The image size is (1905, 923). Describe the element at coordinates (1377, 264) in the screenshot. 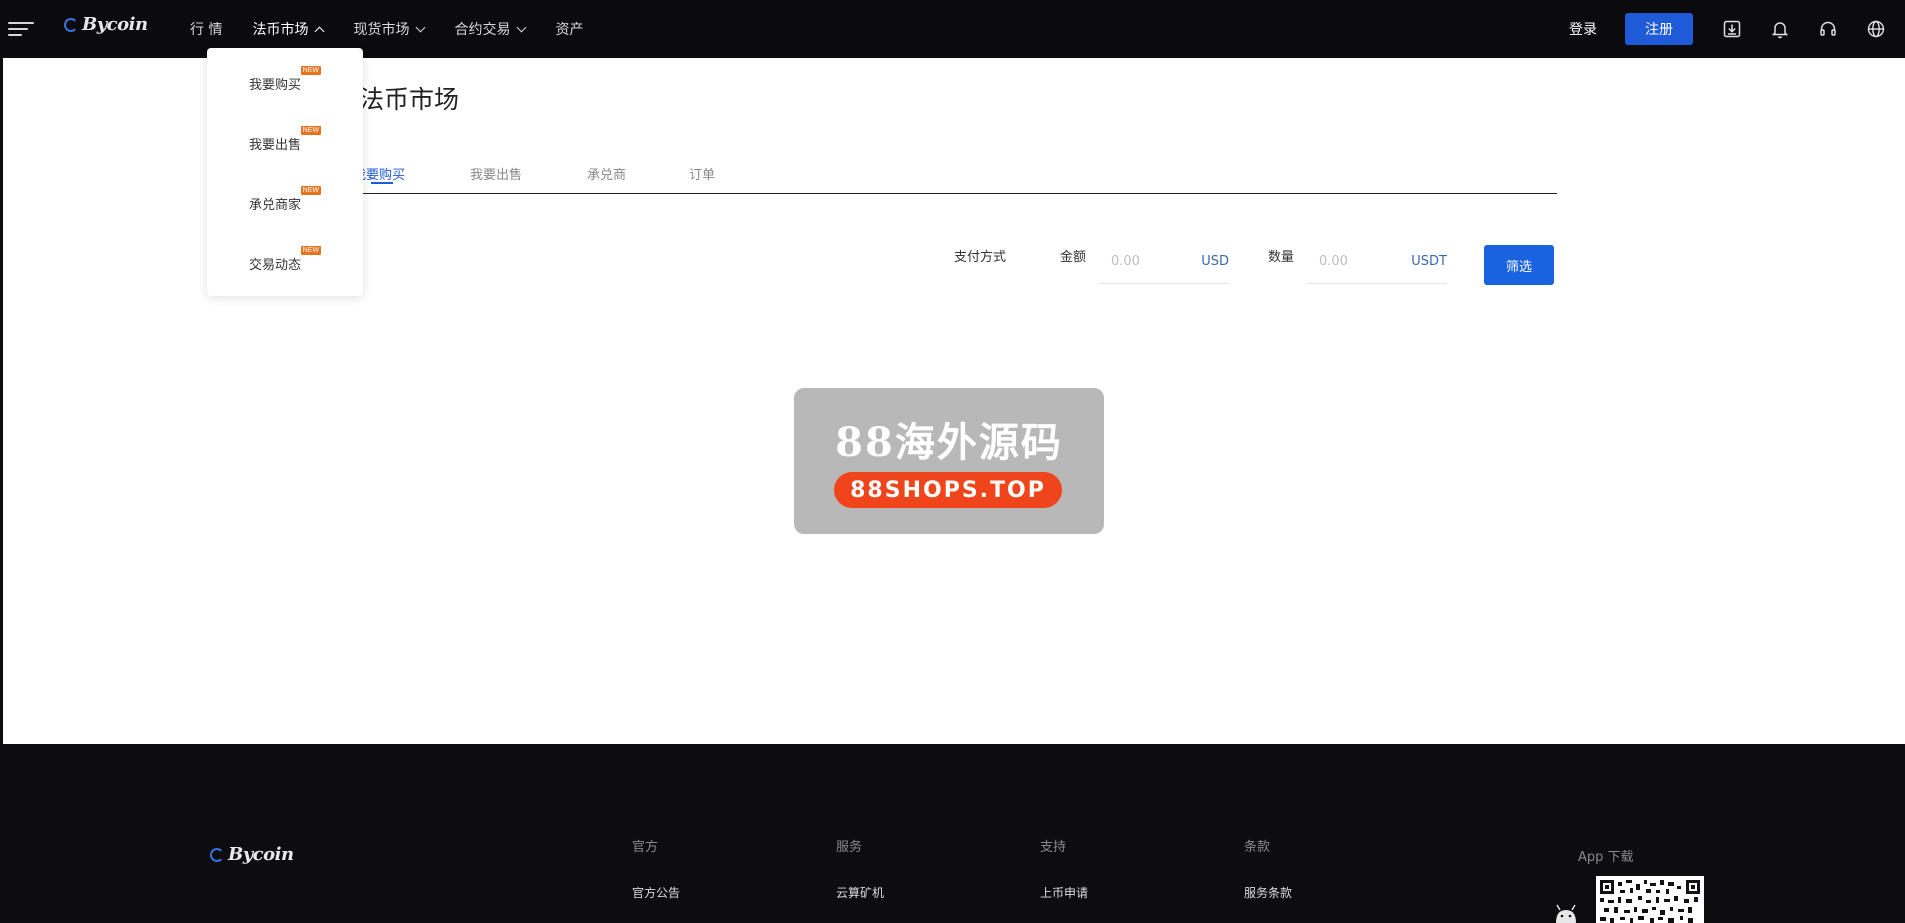

I see `quantity-input: 0.00 USDT` at that location.